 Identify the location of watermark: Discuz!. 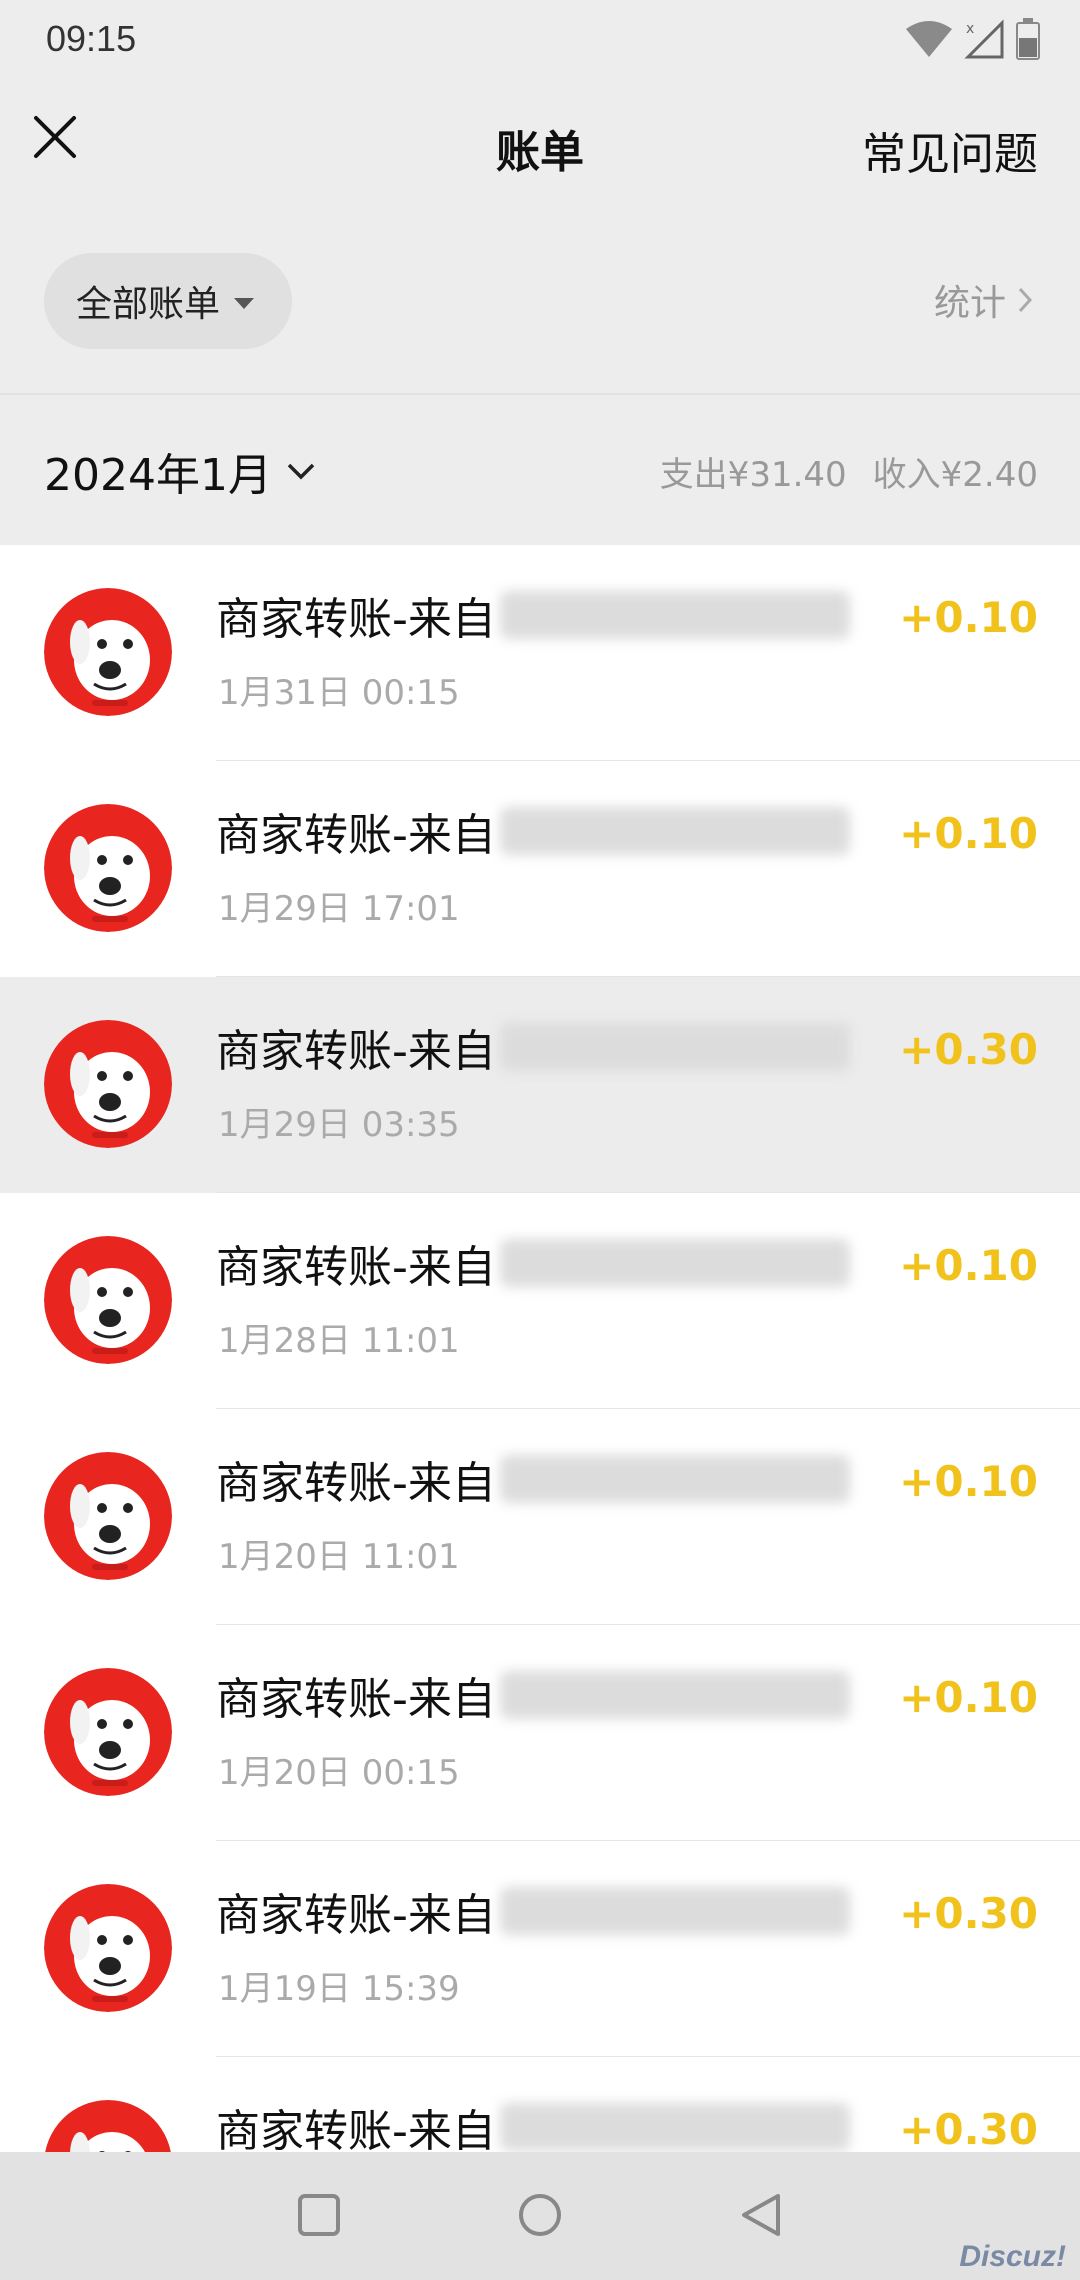
(1012, 2256).